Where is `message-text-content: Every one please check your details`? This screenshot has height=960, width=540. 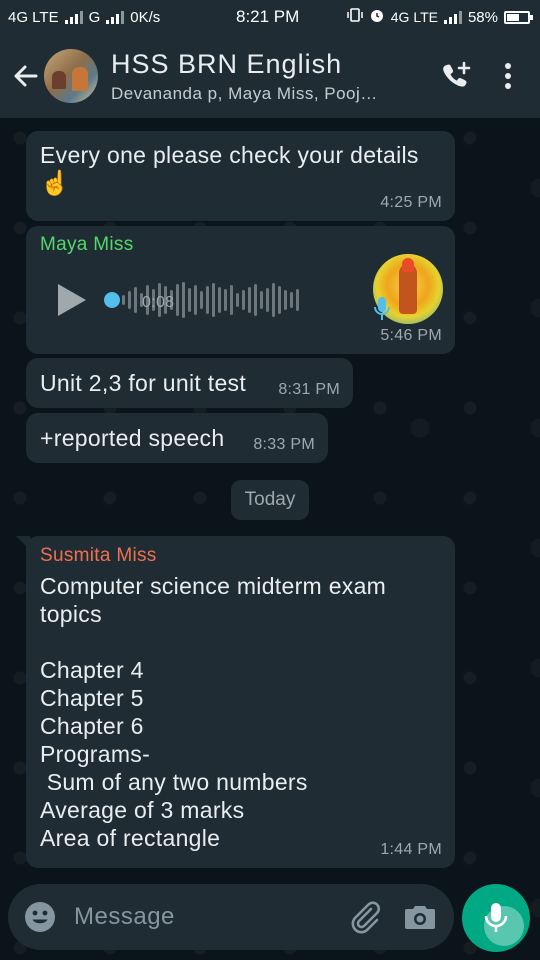 message-text-content: Every one please check your details is located at coordinates (229, 155).